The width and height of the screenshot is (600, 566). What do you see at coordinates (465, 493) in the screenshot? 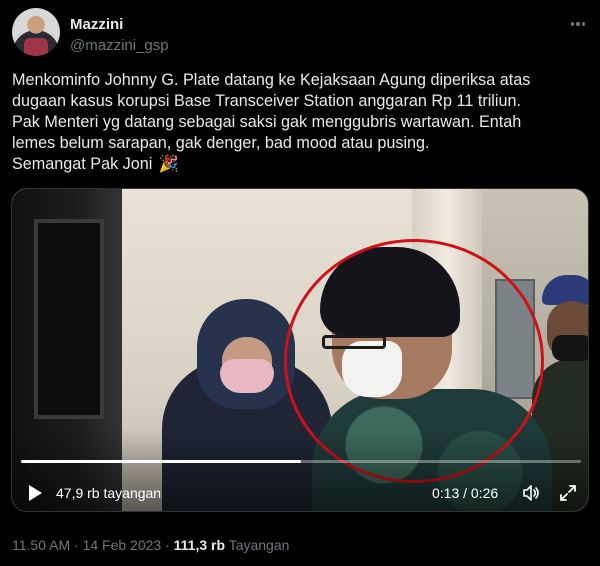
I see `video-time: 0:13 / 0:26` at bounding box center [465, 493].